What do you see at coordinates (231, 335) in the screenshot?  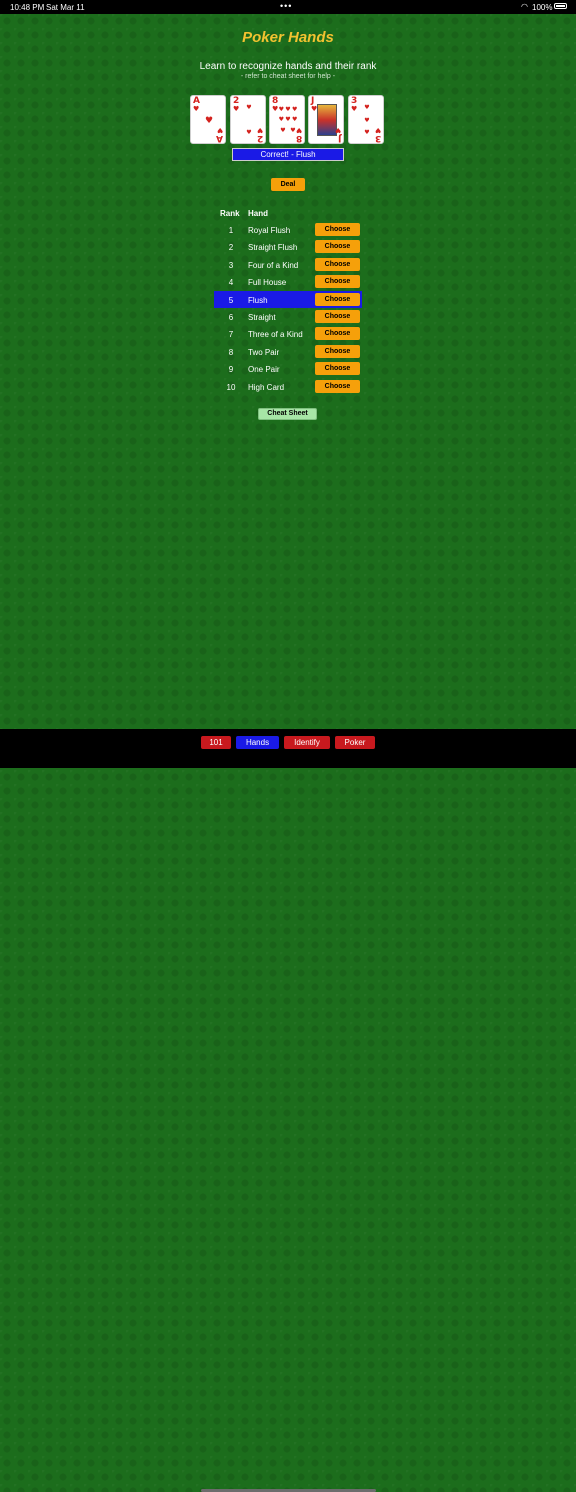 I see `hand-rank: 7` at bounding box center [231, 335].